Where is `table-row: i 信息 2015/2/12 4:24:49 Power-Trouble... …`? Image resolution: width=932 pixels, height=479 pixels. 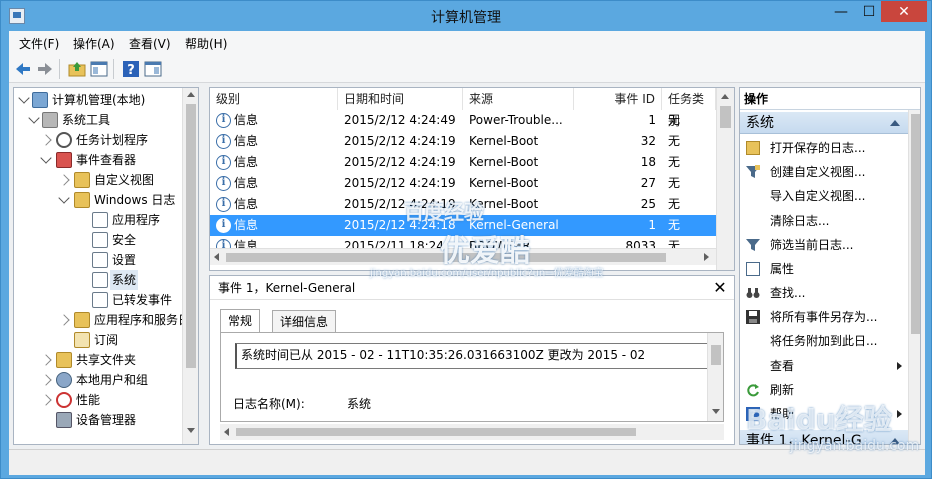 table-row: i 信息 2015/2/12 4:24:49 Power-Trouble... … is located at coordinates (463, 120).